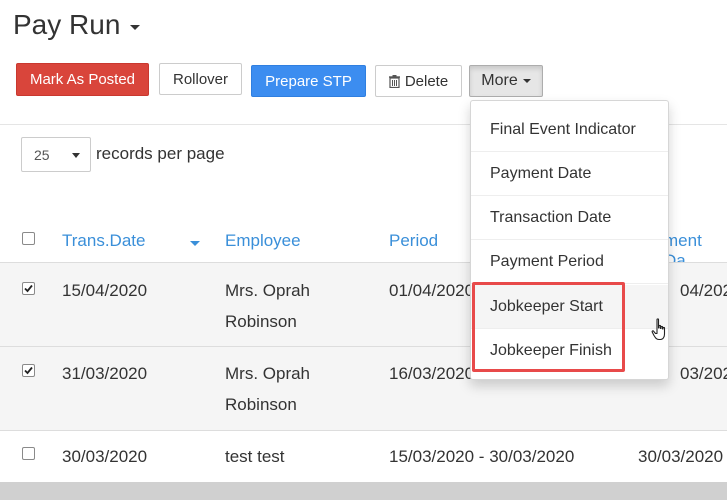 This screenshot has width=727, height=500. What do you see at coordinates (569, 262) in the screenshot?
I see `menu-item-payment-period: Payment Period` at bounding box center [569, 262].